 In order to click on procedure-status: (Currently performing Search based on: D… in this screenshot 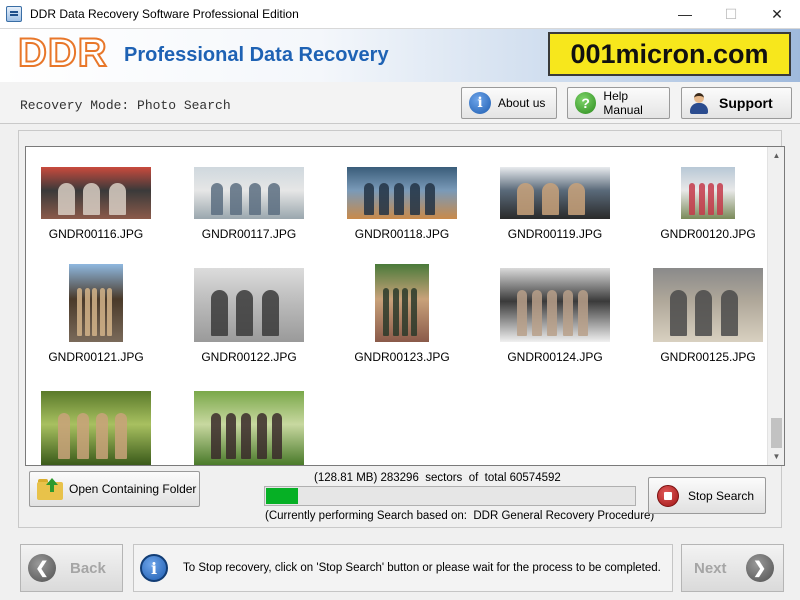, I will do `click(460, 516)`.